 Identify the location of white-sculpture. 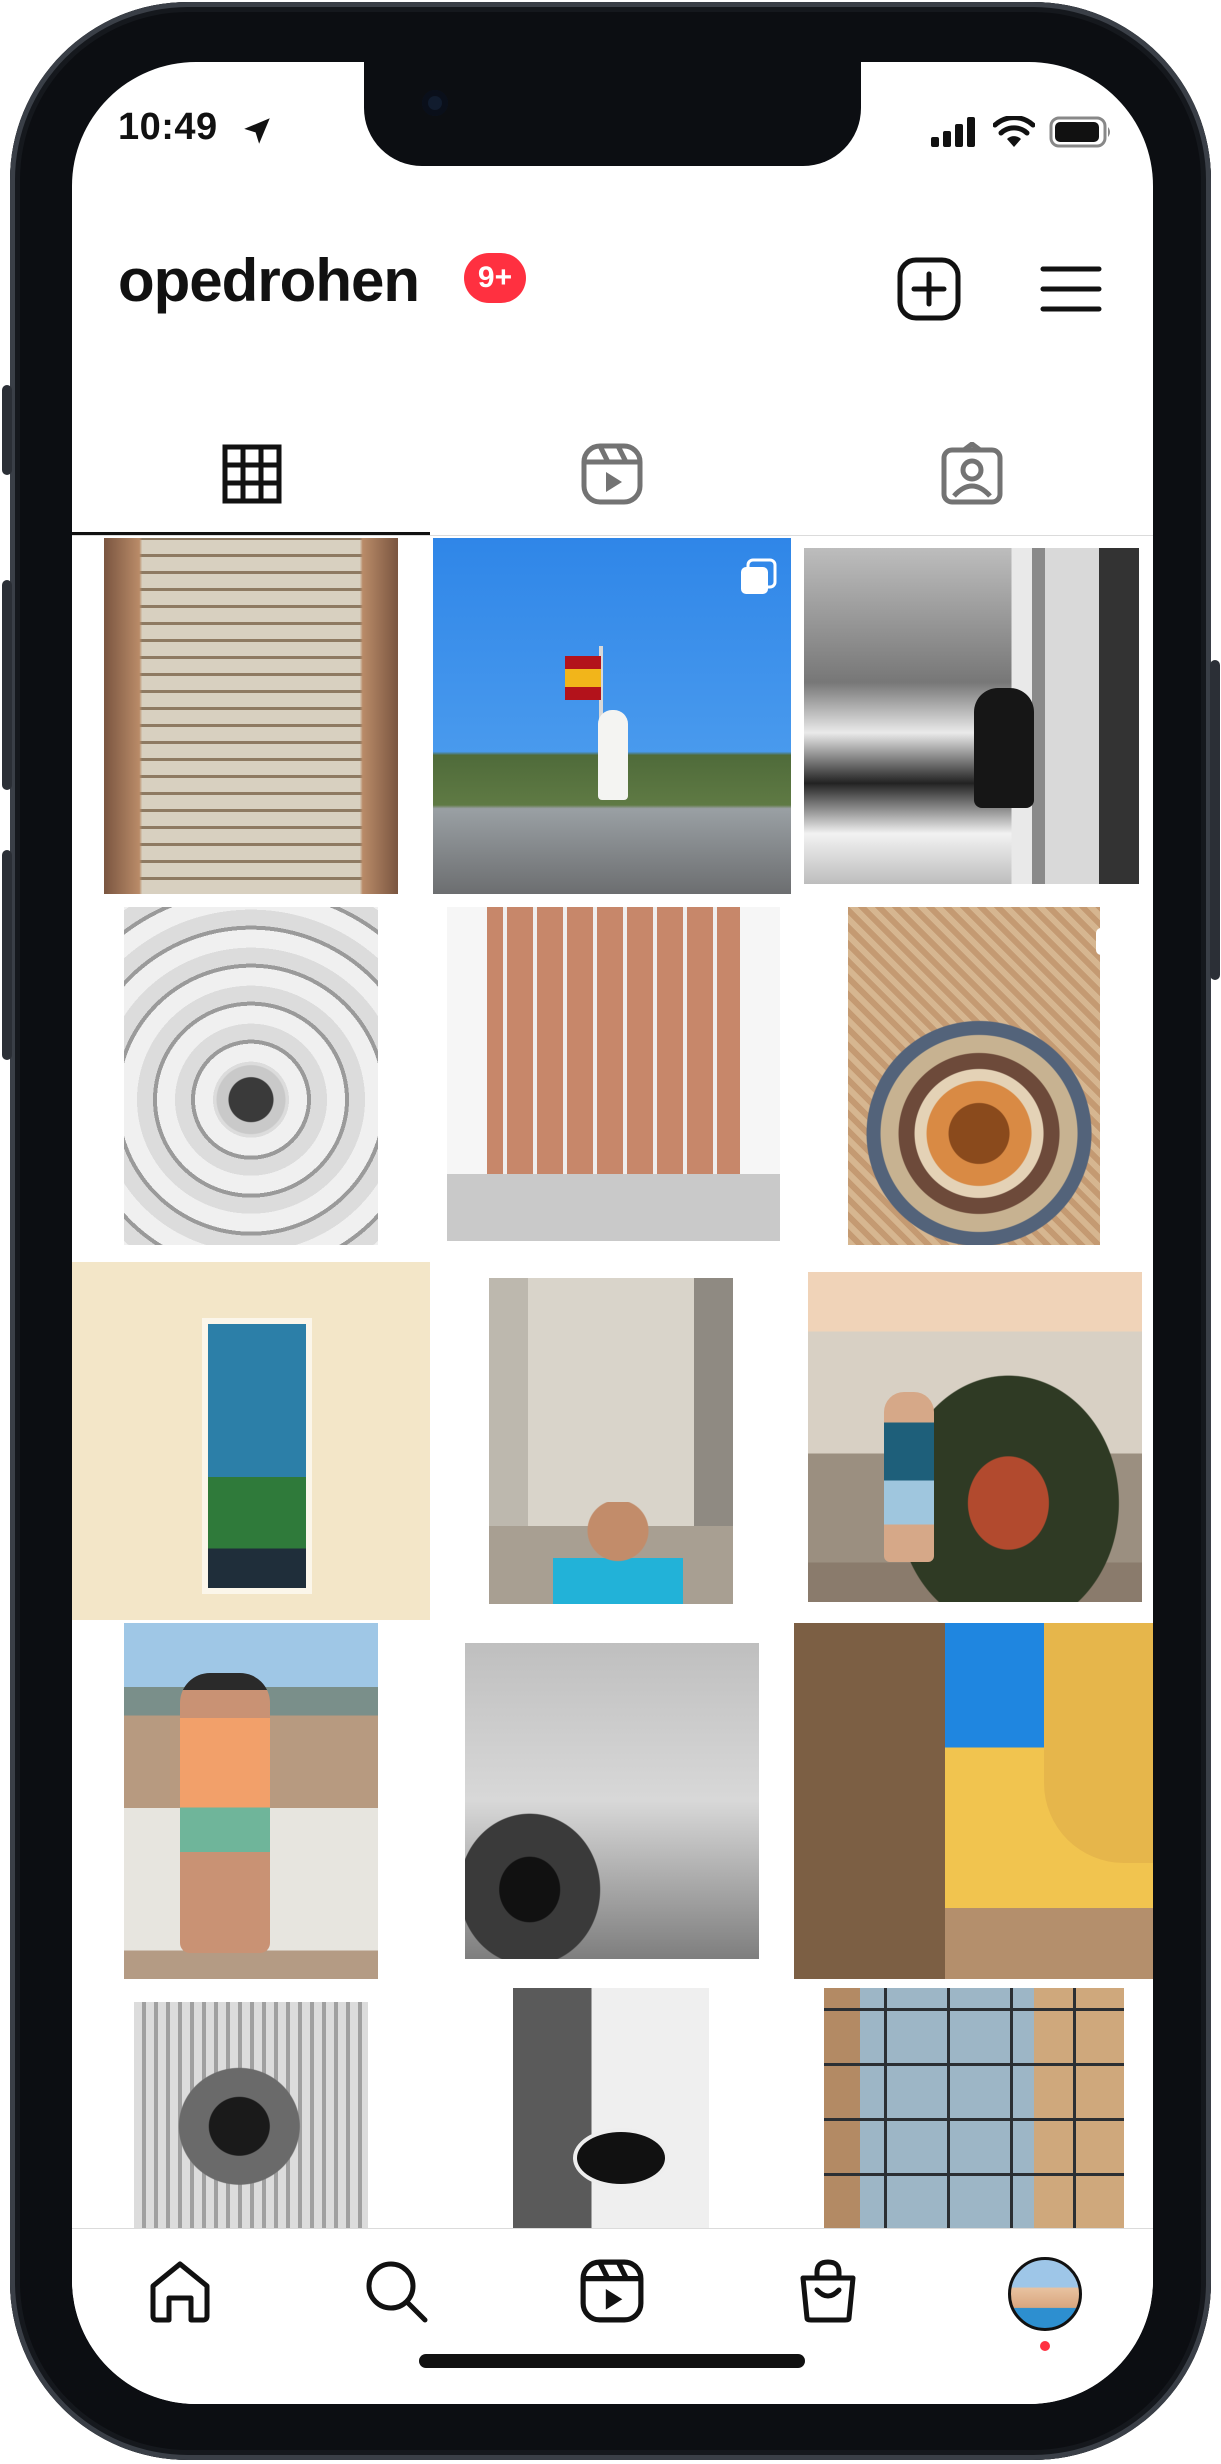
(613, 755).